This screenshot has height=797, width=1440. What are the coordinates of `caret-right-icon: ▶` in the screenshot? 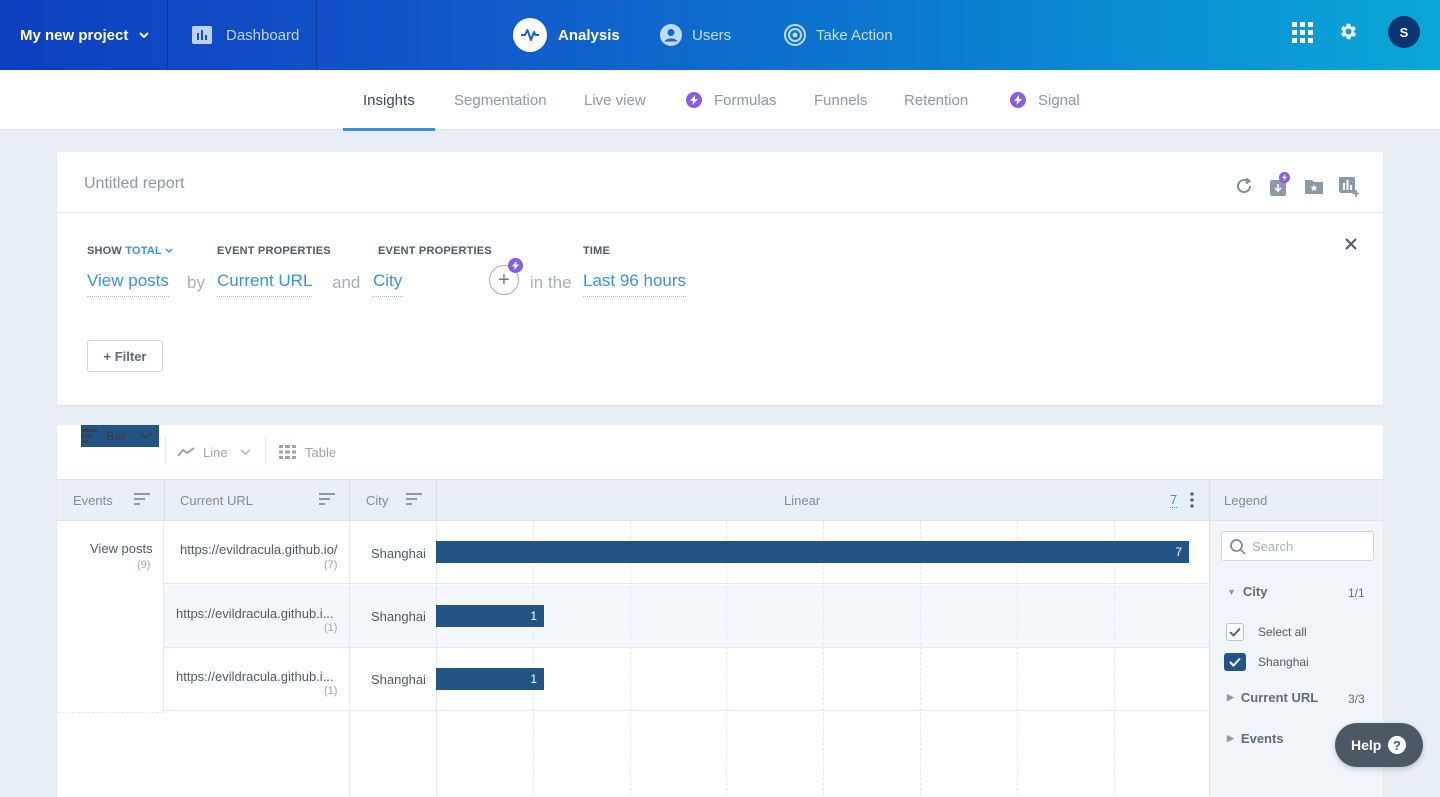 It's located at (1230, 697).